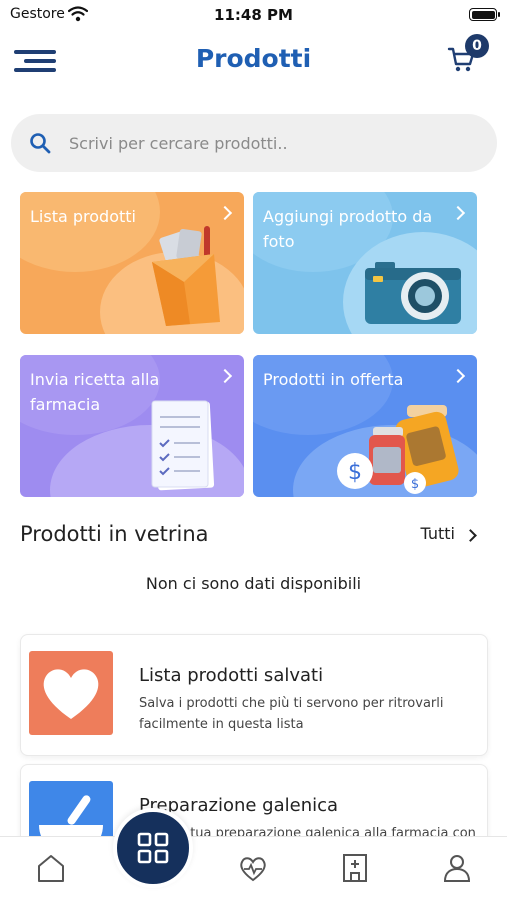 The height and width of the screenshot is (900, 507). Describe the element at coordinates (51, 868) in the screenshot. I see `home-icon` at that location.